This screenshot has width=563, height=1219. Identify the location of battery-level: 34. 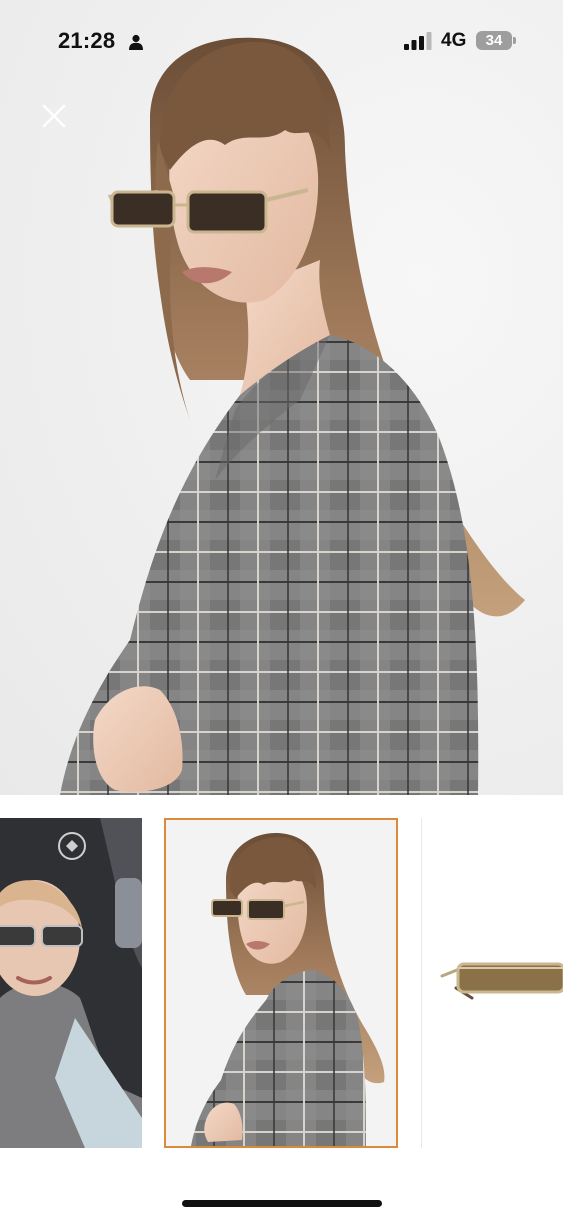
(494, 40).